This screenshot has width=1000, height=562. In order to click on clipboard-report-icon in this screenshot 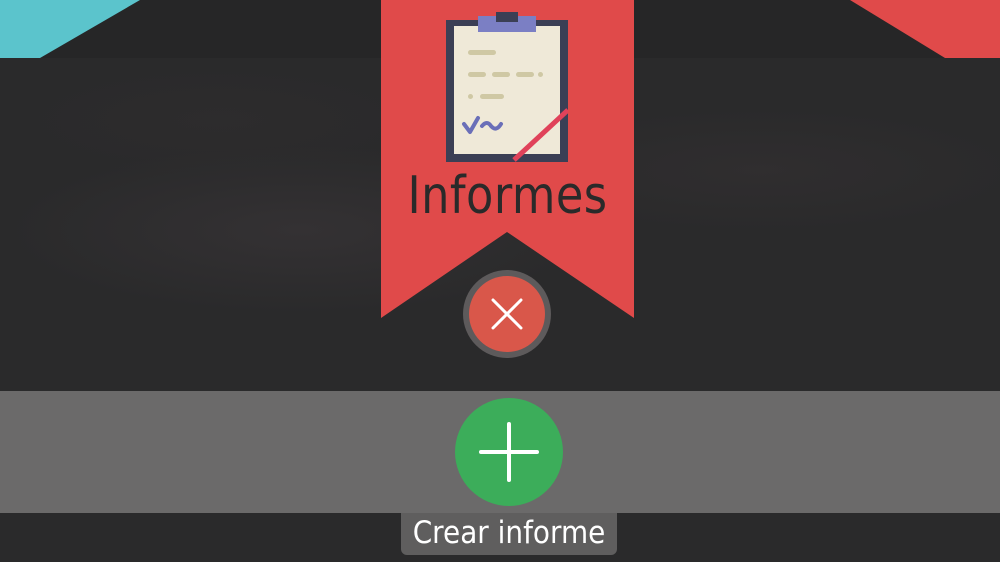, I will do `click(507, 87)`.